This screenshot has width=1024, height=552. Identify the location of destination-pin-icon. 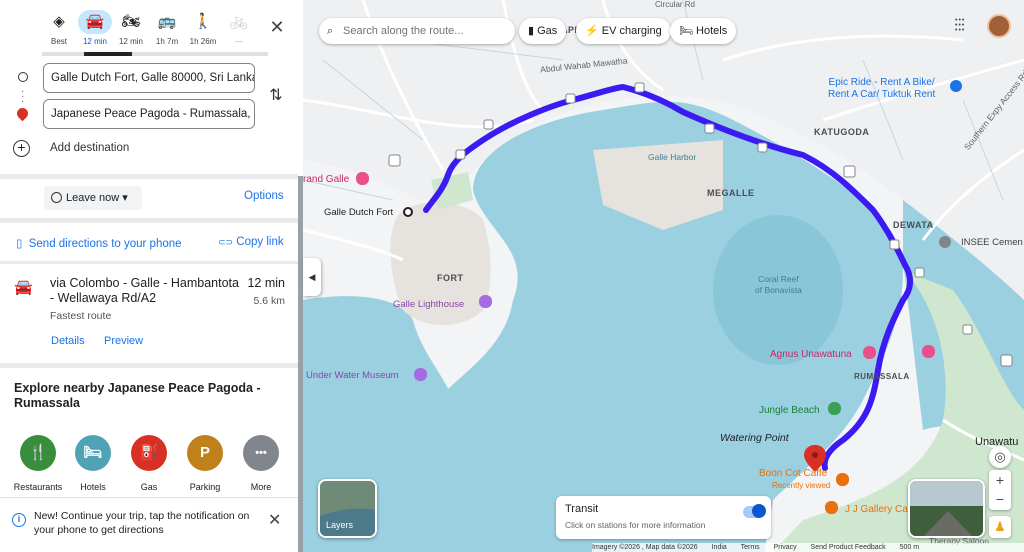
(22, 113).